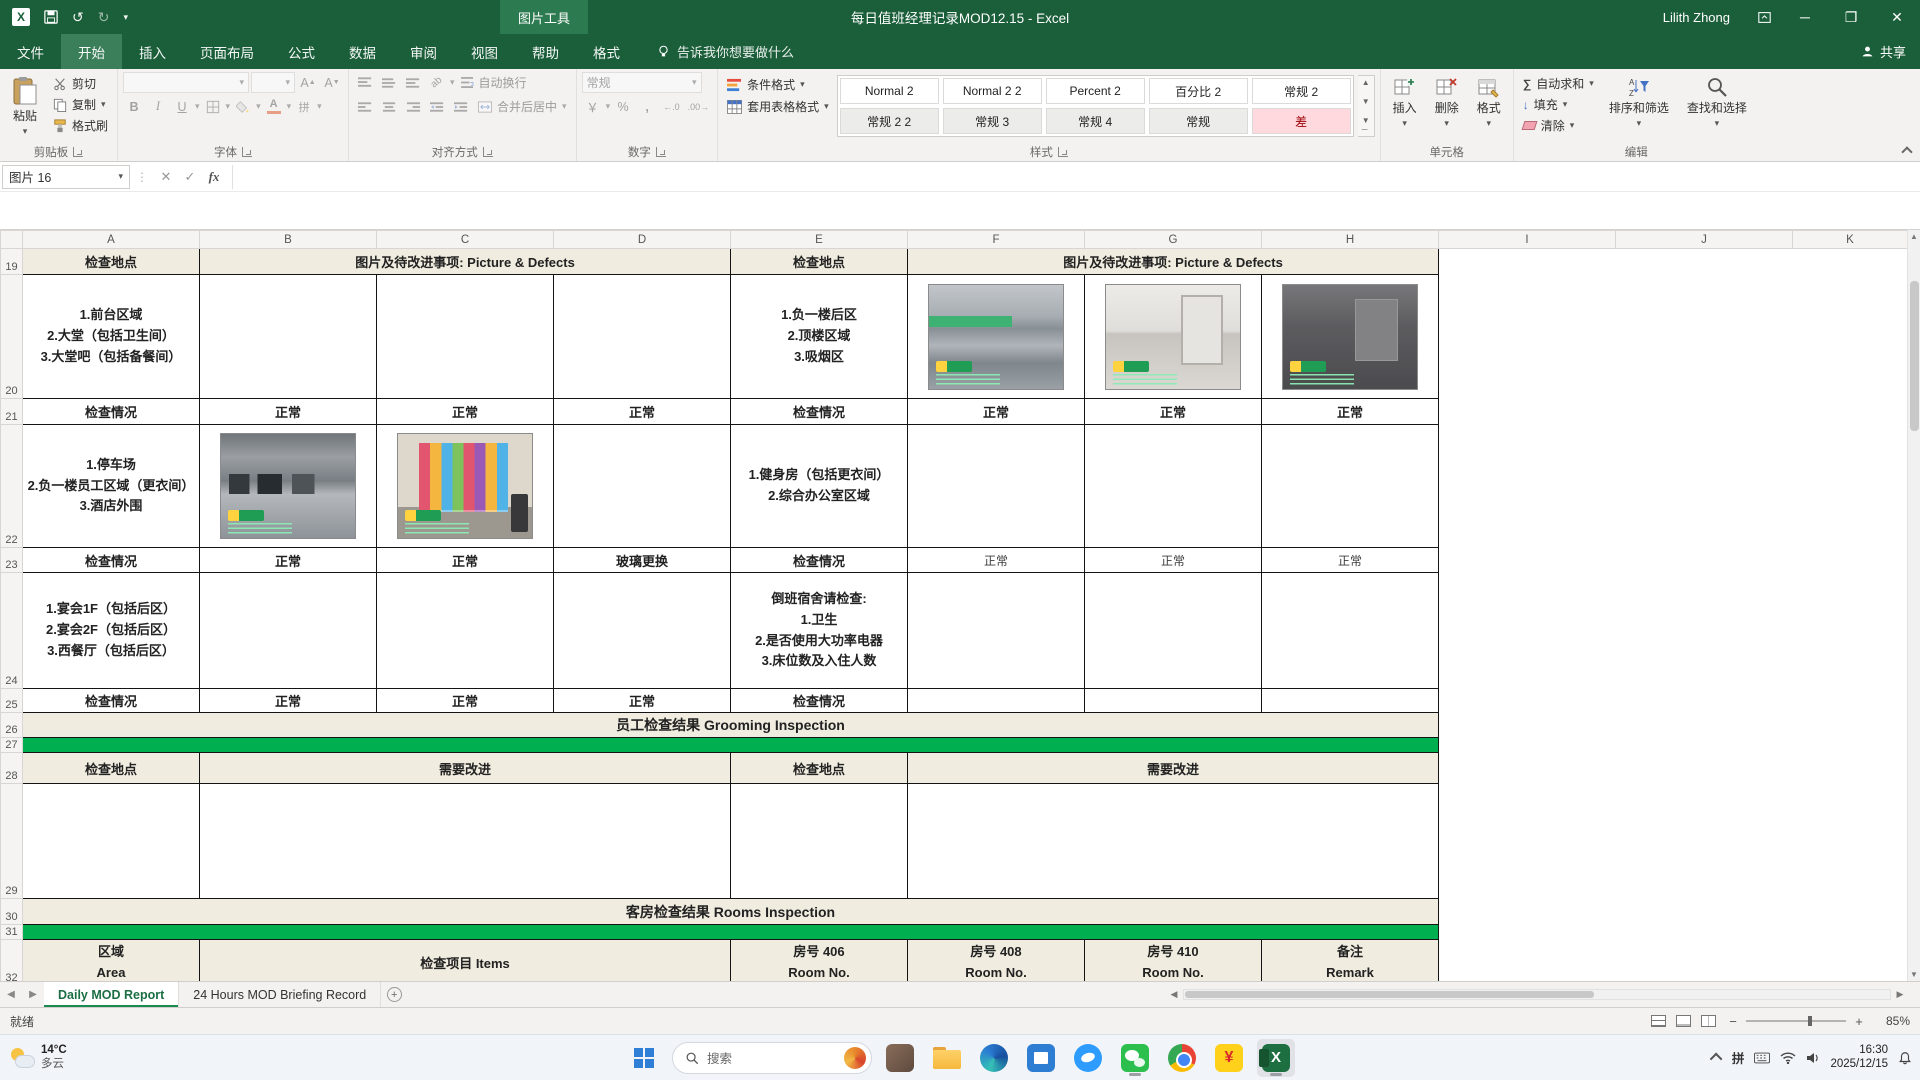 The image size is (1920, 1080). What do you see at coordinates (1850, 239) in the screenshot?
I see `col-header-K: K` at bounding box center [1850, 239].